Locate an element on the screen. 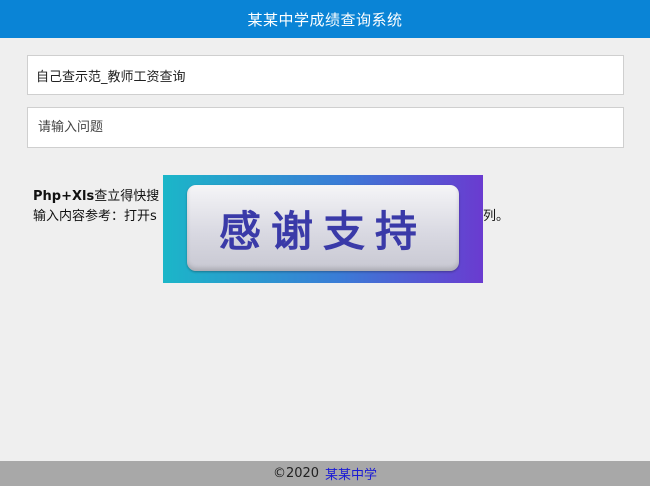 The width and height of the screenshot is (650, 486). info-title-bold: Php+Xls is located at coordinates (64, 196).